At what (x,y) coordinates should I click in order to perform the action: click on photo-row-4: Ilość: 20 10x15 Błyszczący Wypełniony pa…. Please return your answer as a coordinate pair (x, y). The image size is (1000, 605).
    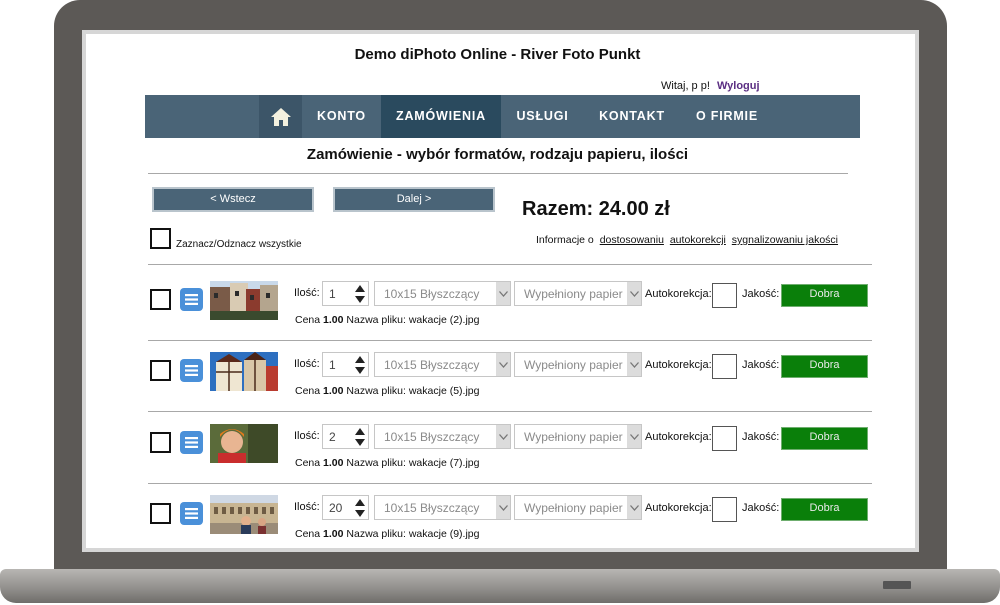
    Looking at the image, I should click on (497, 515).